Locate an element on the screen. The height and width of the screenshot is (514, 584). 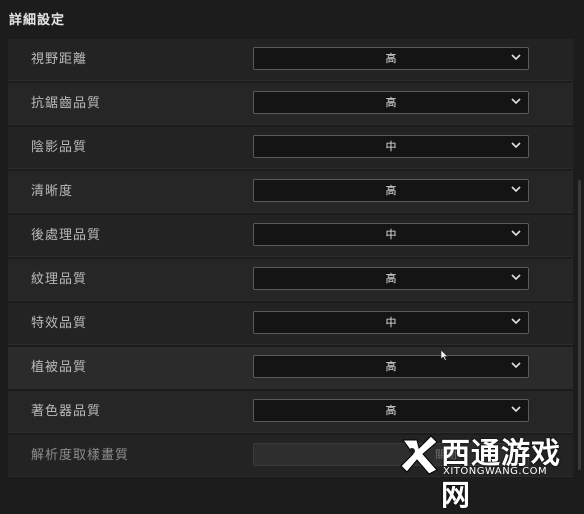
watermark-subtitle: XITONGWANG.COM is located at coordinates (495, 471).